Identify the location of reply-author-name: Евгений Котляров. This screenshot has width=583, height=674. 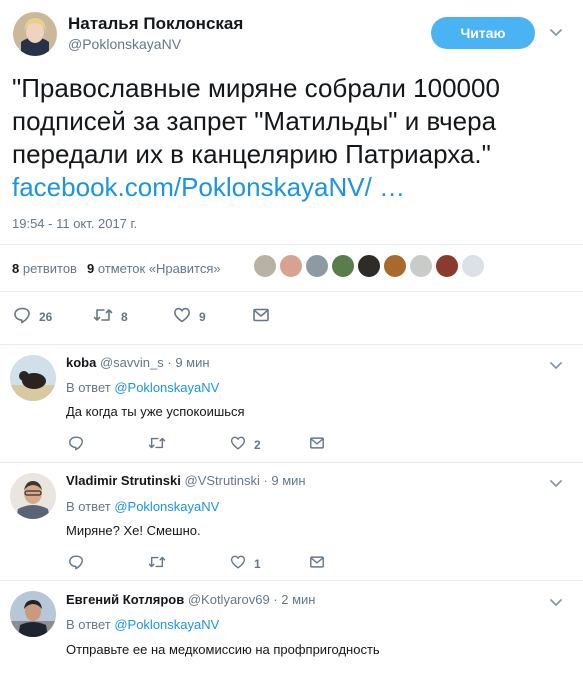
(125, 599).